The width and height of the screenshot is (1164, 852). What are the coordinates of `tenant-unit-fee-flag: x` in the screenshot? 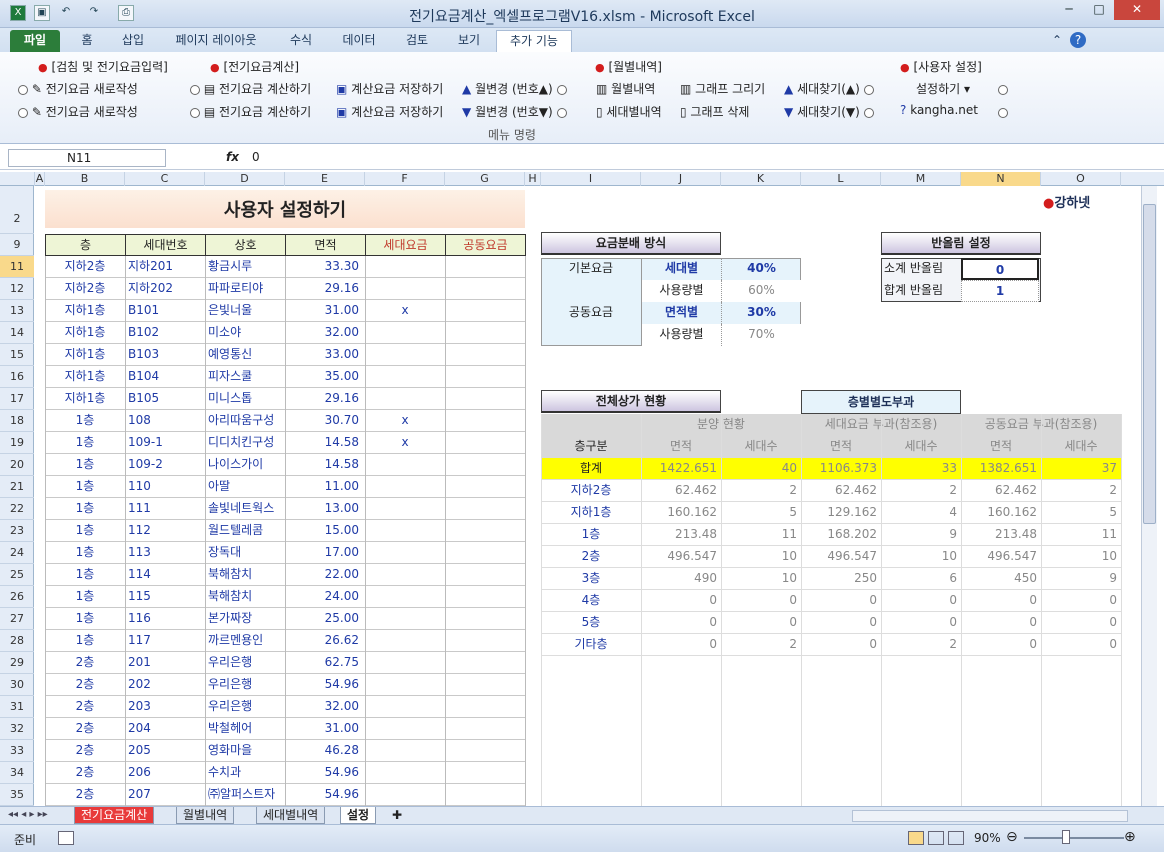 It's located at (405, 421).